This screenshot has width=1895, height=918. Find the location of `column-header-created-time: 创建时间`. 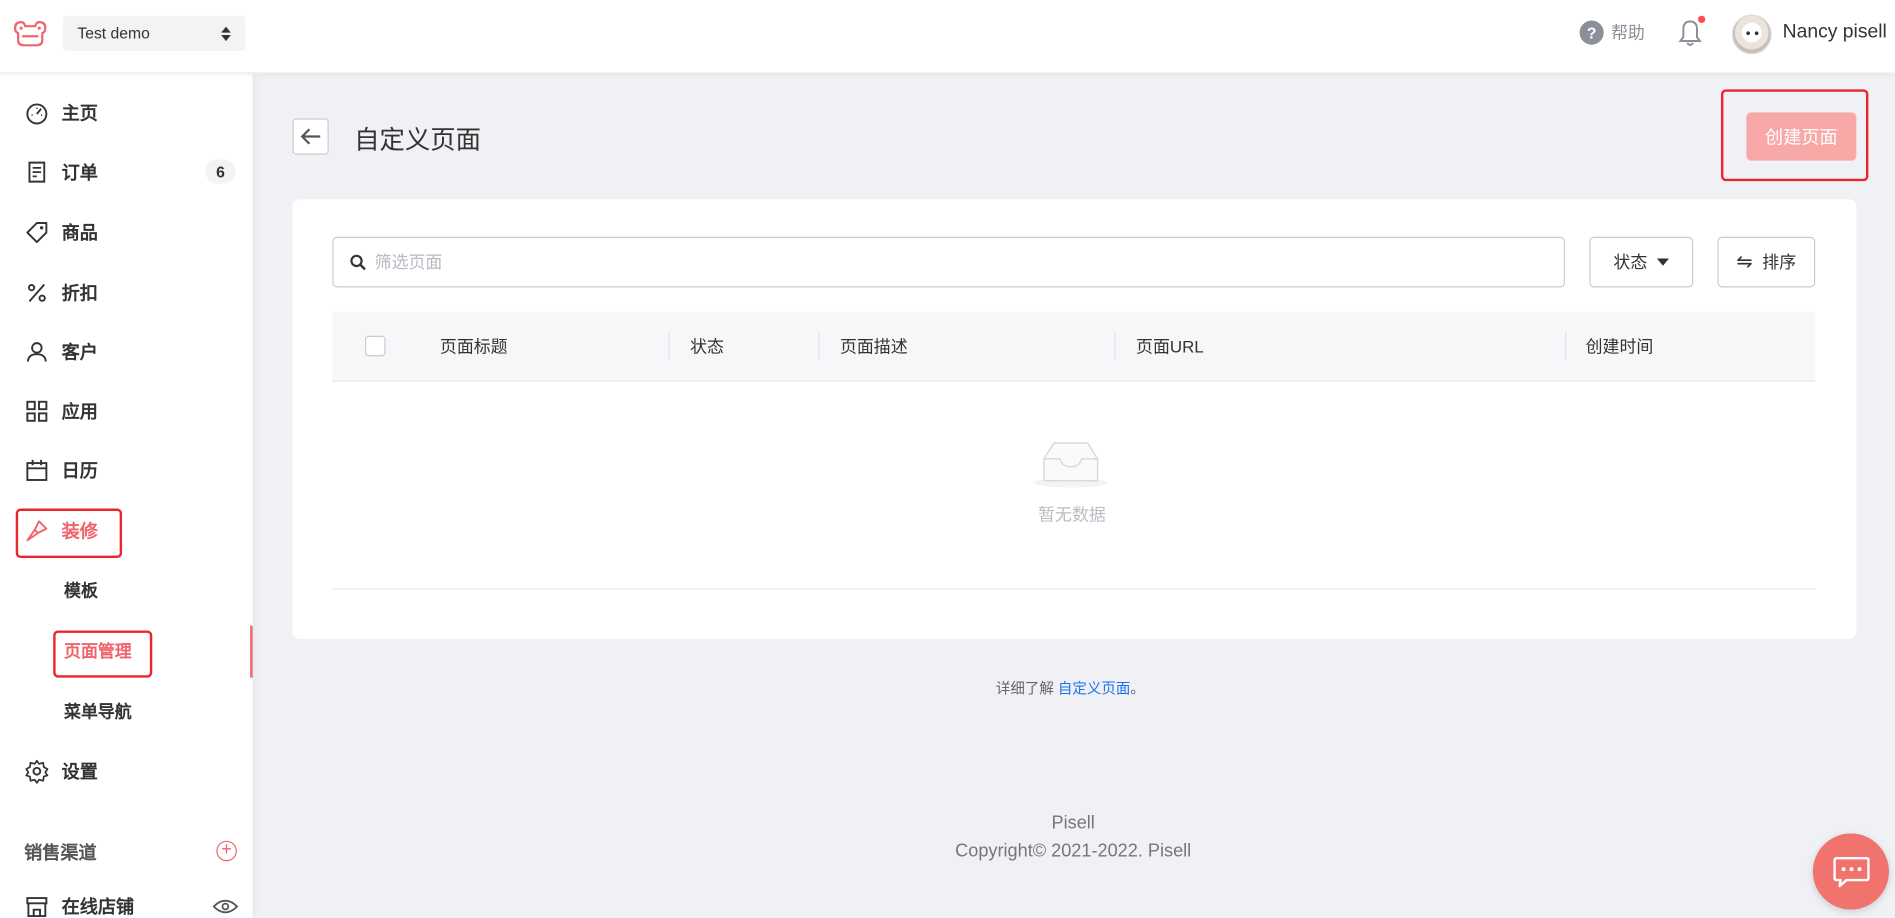

column-header-created-time: 创建时间 is located at coordinates (1620, 347).